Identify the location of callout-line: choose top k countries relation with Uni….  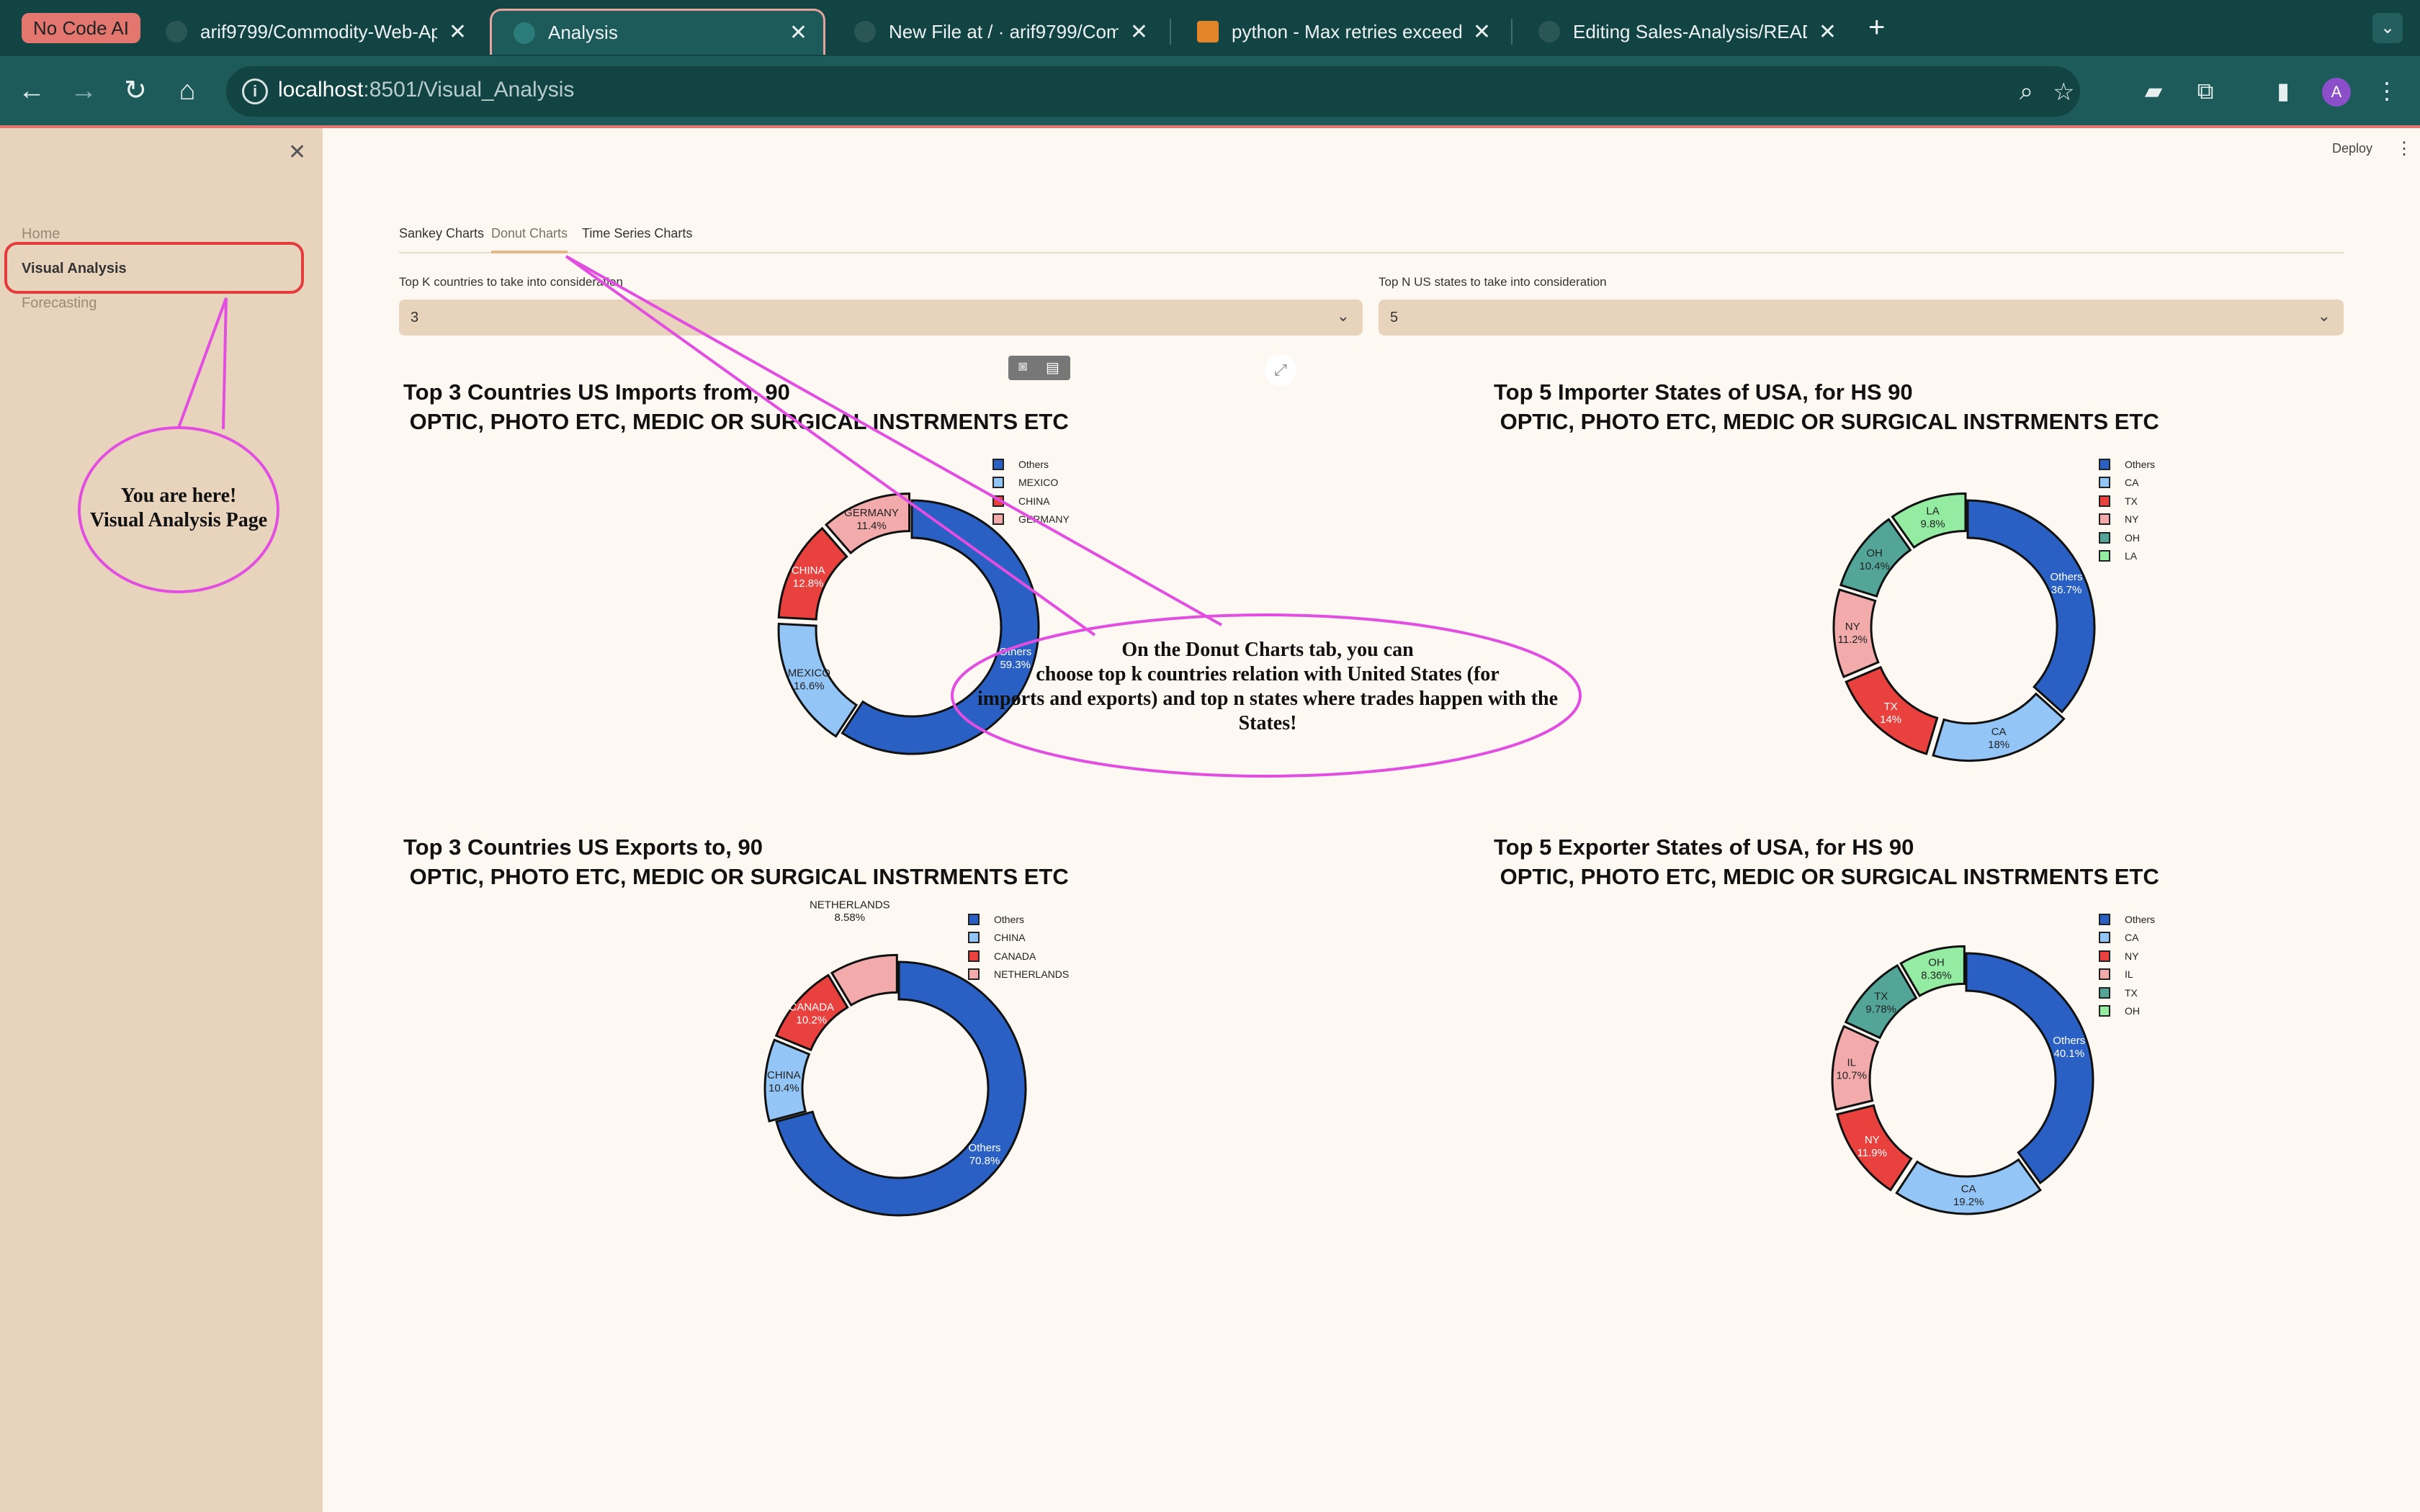
(1268, 674).